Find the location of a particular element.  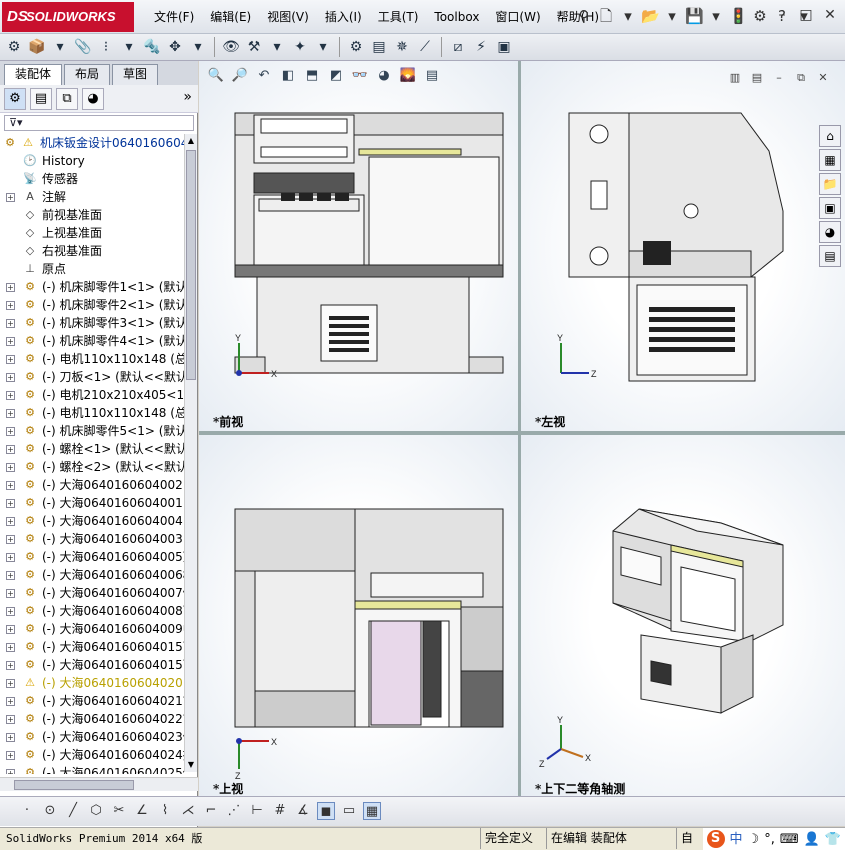

tree-node: + ⚙ (-) 大海0640160604006横 is located at coordinates (92, 575).